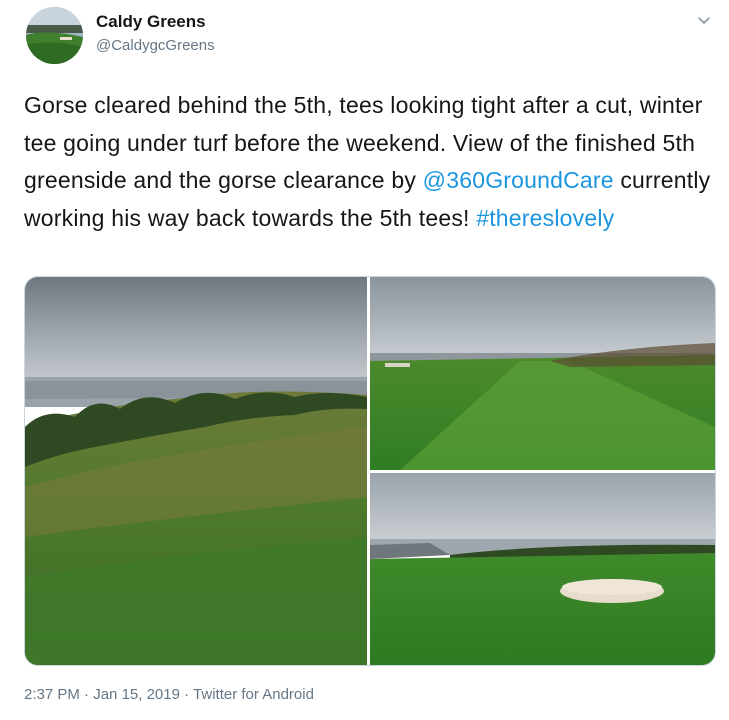 This screenshot has height=720, width=729. What do you see at coordinates (52, 694) in the screenshot?
I see `tweet-time: 2:37 PM` at bounding box center [52, 694].